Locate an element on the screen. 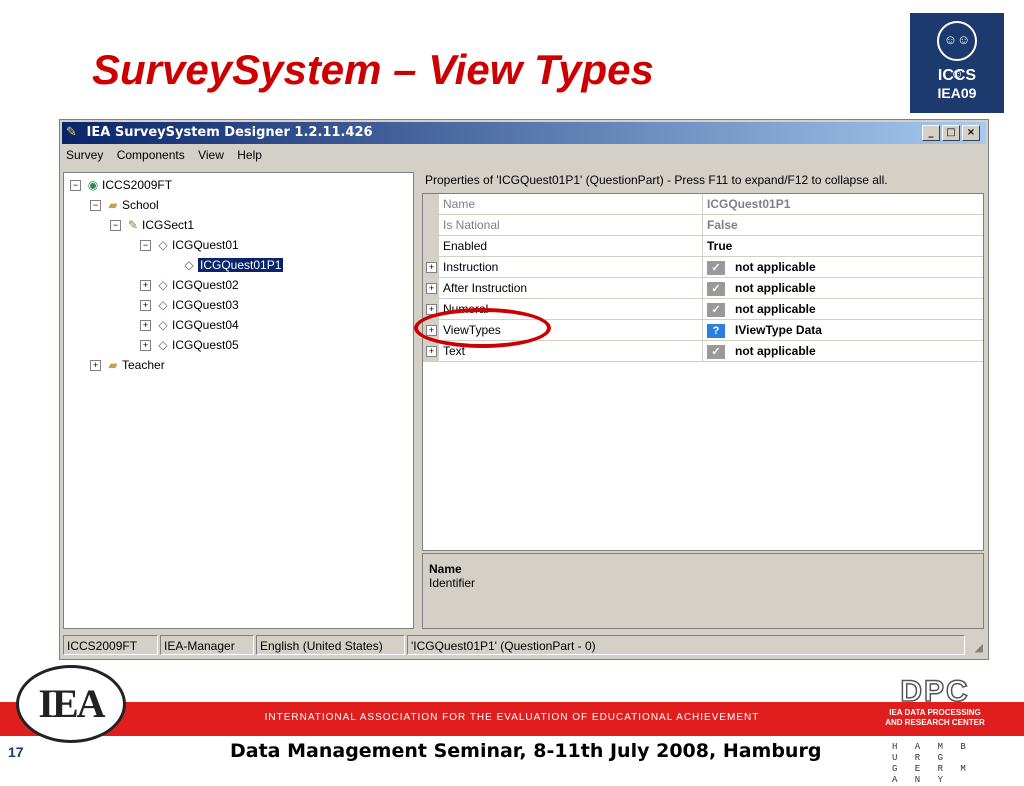 The image size is (1024, 786). tree-item: ◇ ICGQuest01P1 is located at coordinates (232, 265).